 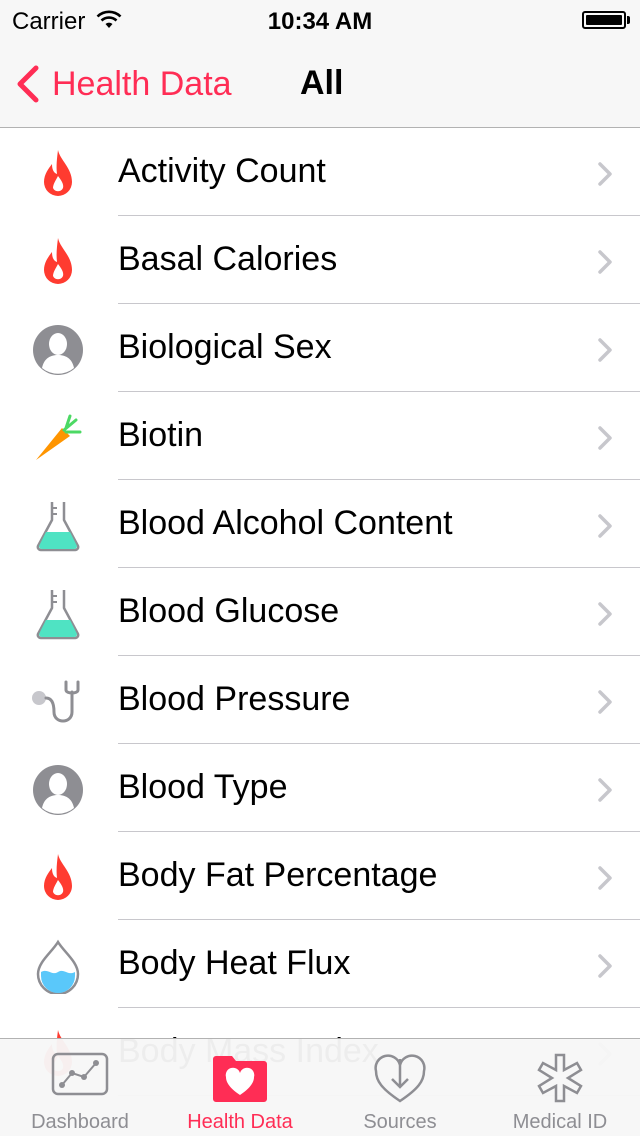 I want to click on list-item-label: Blood Type, so click(x=203, y=787).